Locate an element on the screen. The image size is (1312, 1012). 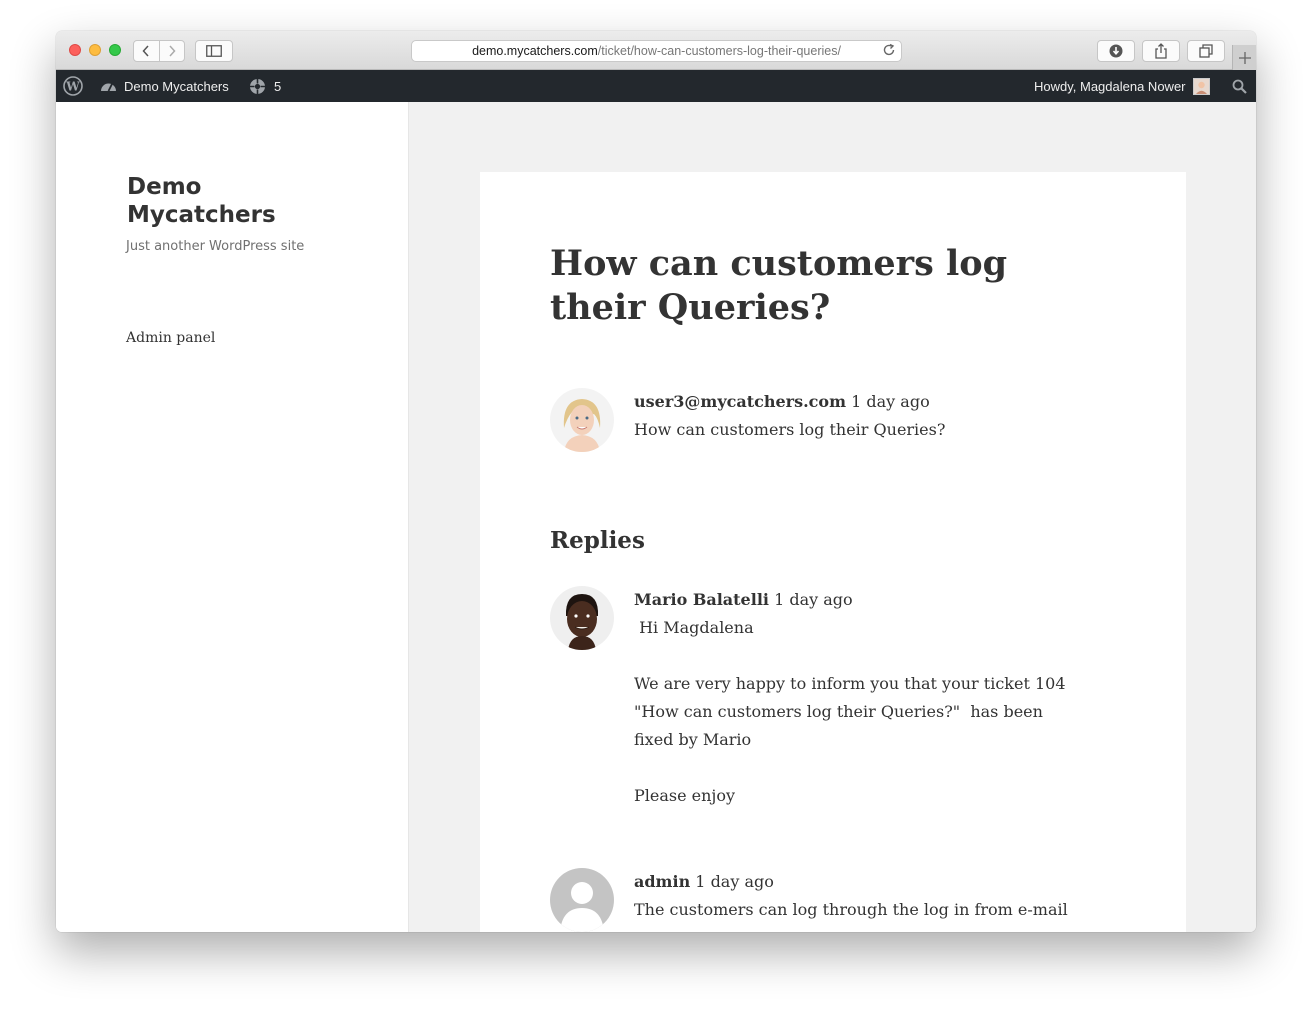
replies-heading: Replies is located at coordinates (597, 540).